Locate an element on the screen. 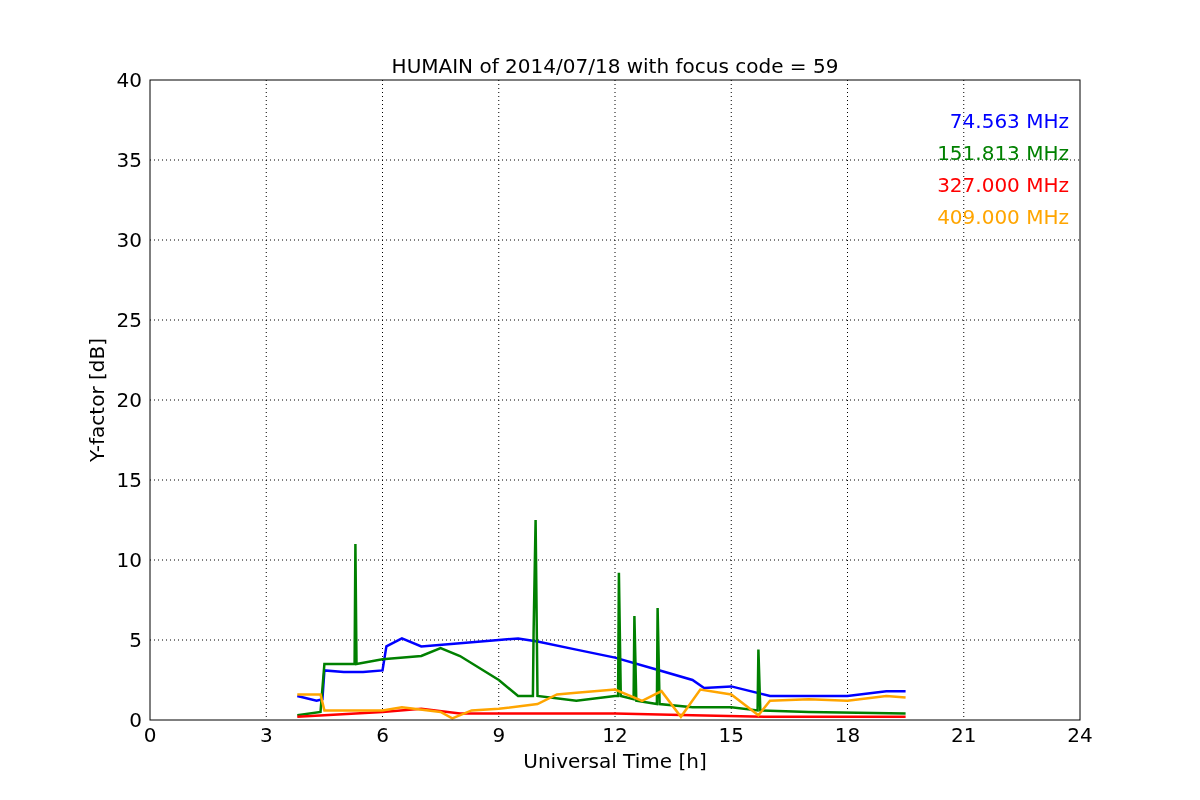 This screenshot has width=1200, height=800. legend-label: 74.563 MHz is located at coordinates (1009, 121).